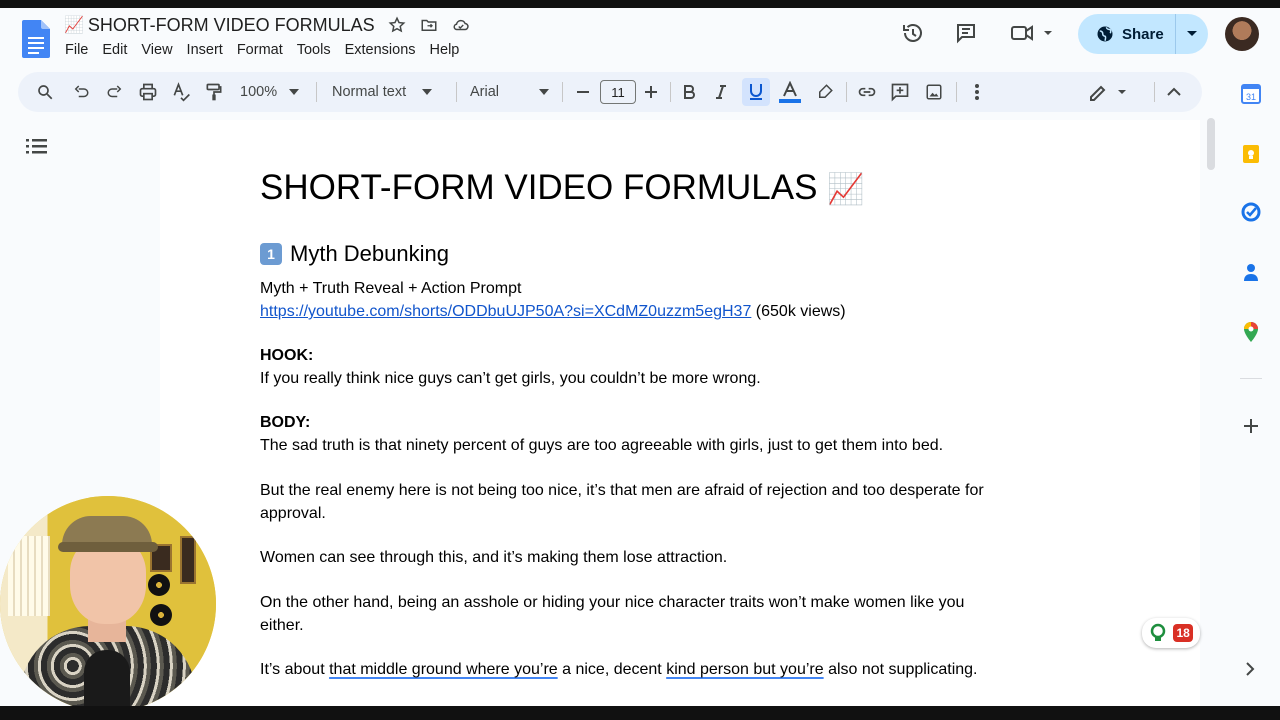 The image size is (1280, 720). What do you see at coordinates (913, 33) in the screenshot?
I see `version-history-icon` at bounding box center [913, 33].